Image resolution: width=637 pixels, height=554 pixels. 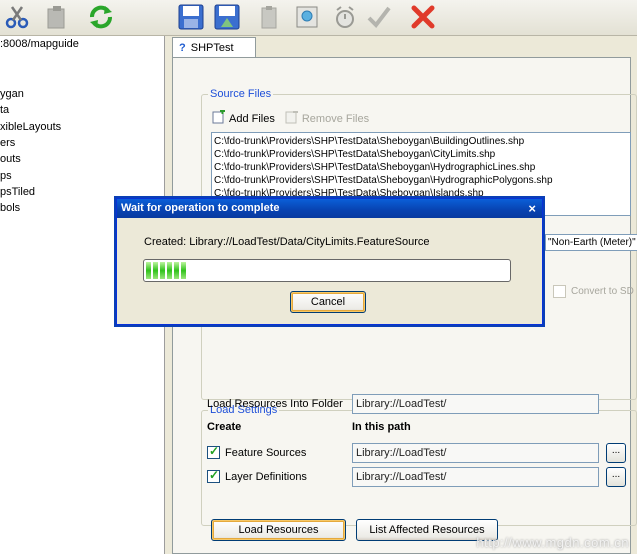 I want to click on tree-item: bols, so click(x=10, y=208).